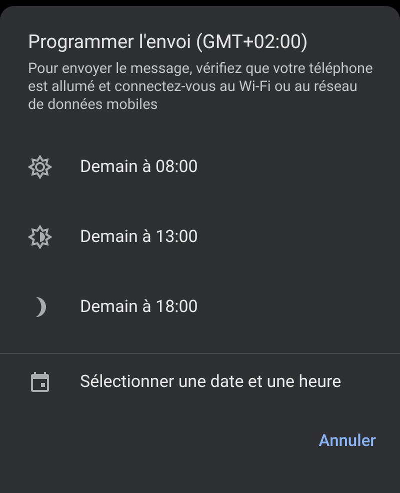  Describe the element at coordinates (40, 167) in the screenshot. I see `sun-icon` at that location.